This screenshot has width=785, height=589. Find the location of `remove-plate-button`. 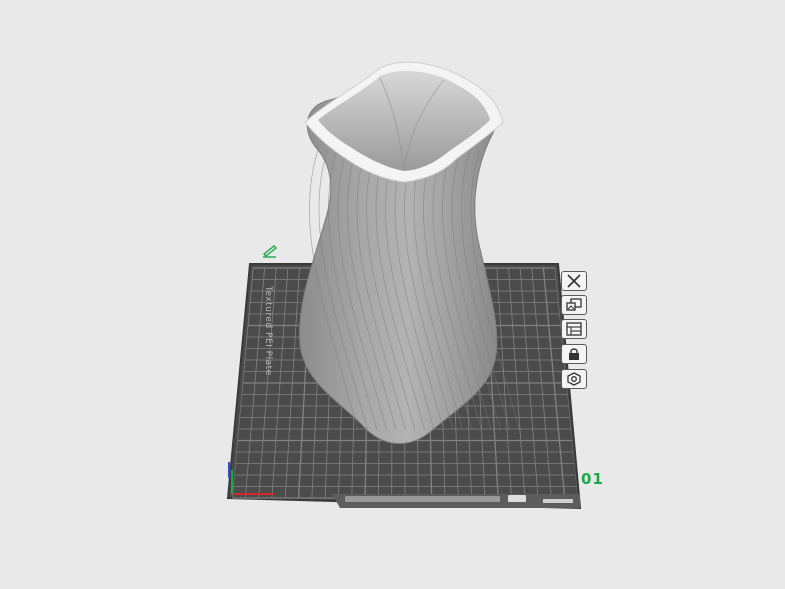

remove-plate-button is located at coordinates (574, 281).